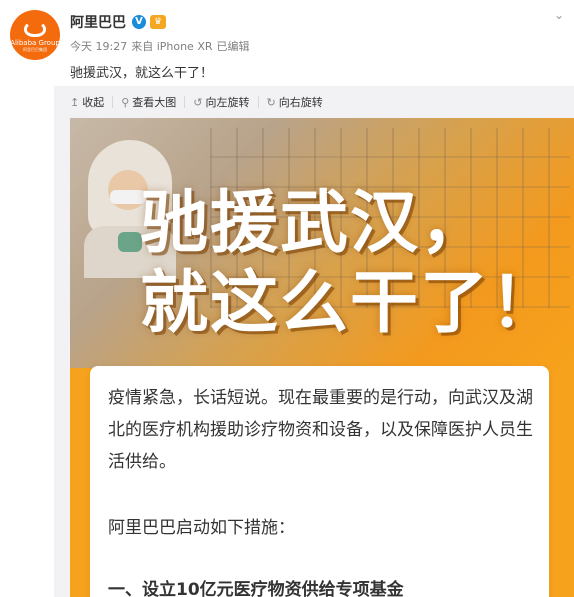 This screenshot has height=597, width=574. What do you see at coordinates (559, 15) in the screenshot?
I see `chevron-down-icon: ⌄` at bounding box center [559, 15].